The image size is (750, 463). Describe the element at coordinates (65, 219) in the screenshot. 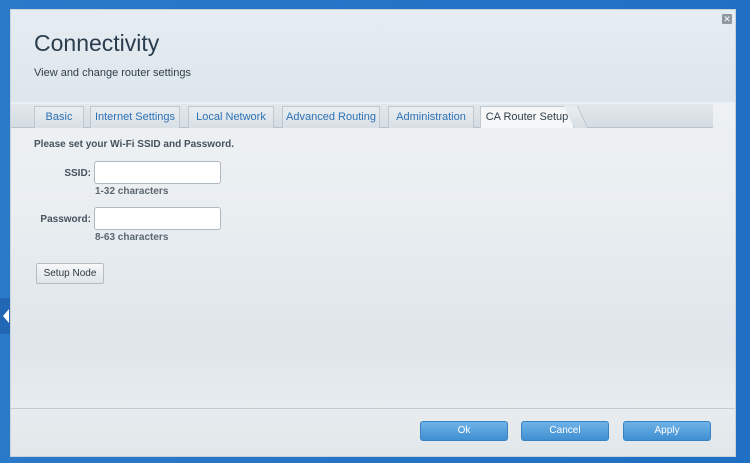

I see `password-label: Password:` at that location.